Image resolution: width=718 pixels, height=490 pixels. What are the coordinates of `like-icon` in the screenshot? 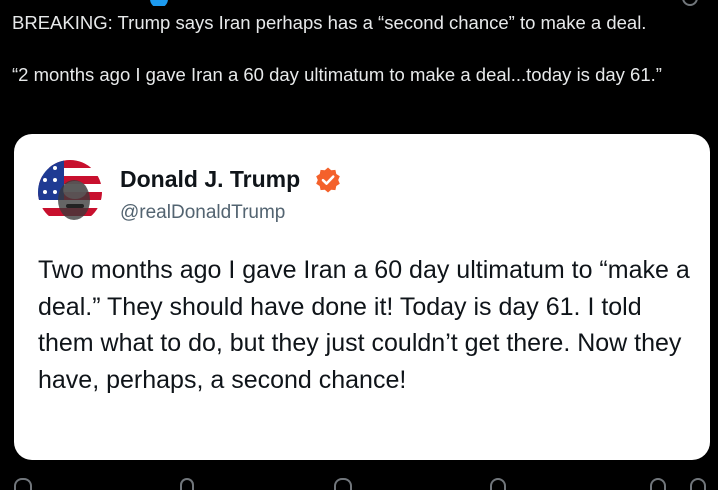 It's located at (343, 484).